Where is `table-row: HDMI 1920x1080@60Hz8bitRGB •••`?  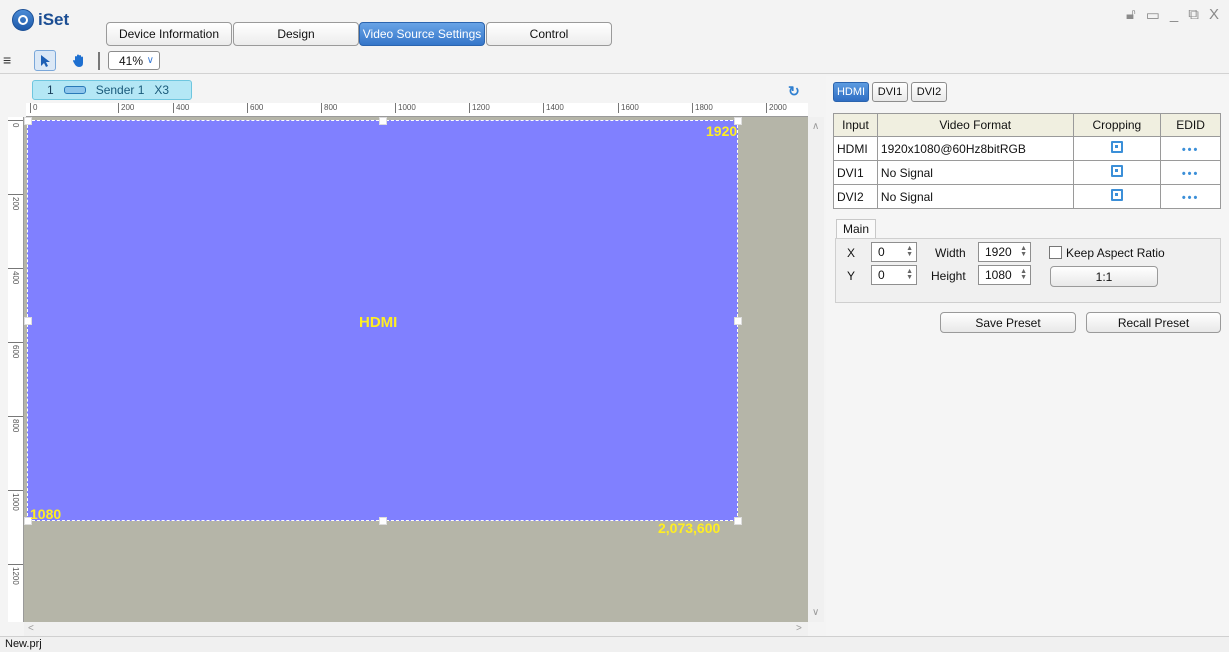 table-row: HDMI 1920x1080@60Hz8bitRGB ••• is located at coordinates (1027, 148).